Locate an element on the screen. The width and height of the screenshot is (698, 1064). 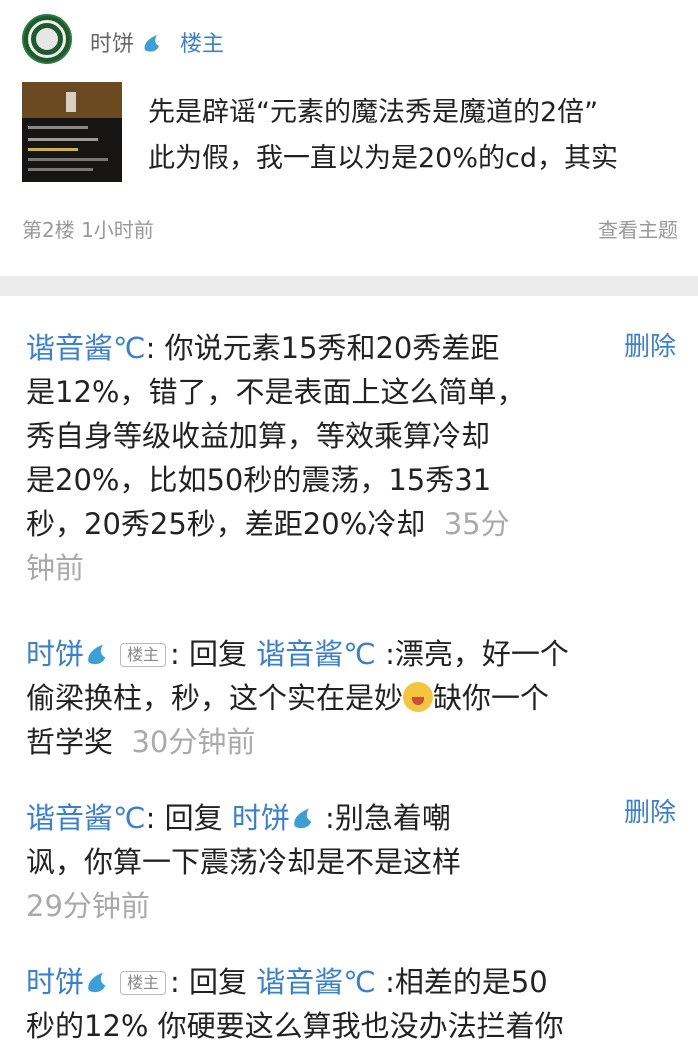
reply-target: 时饼 is located at coordinates (261, 818).